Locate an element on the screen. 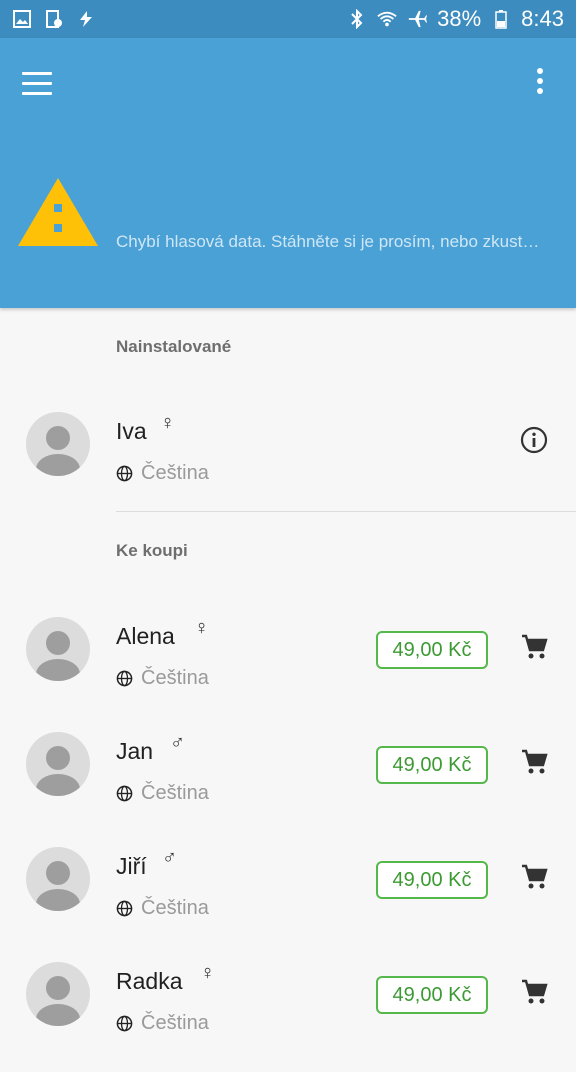 Image resolution: width=576 pixels, height=1072 pixels. info-icon is located at coordinates (534, 440).